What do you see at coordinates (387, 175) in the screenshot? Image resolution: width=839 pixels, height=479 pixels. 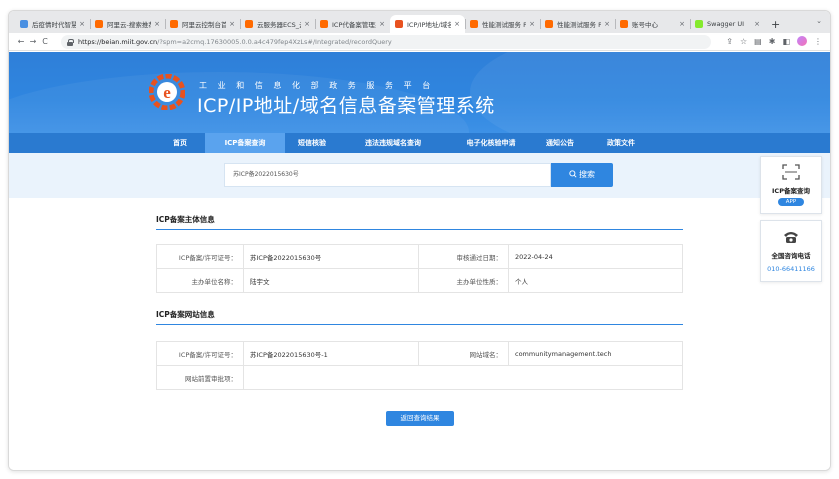 I see `search-input: 苏ICP备2022015630号` at bounding box center [387, 175].